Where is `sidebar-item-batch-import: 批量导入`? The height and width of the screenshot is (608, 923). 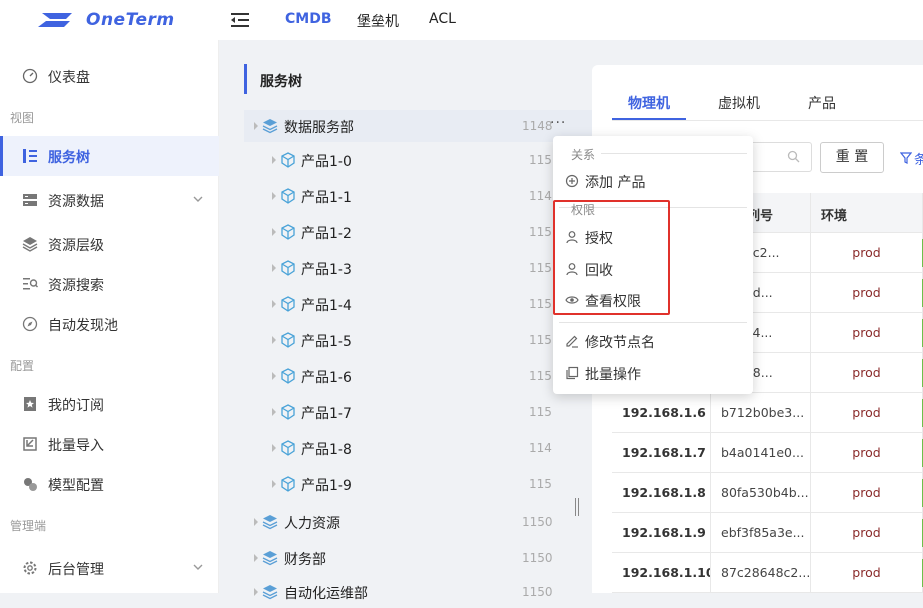 sidebar-item-batch-import: 批量导入 is located at coordinates (109, 444).